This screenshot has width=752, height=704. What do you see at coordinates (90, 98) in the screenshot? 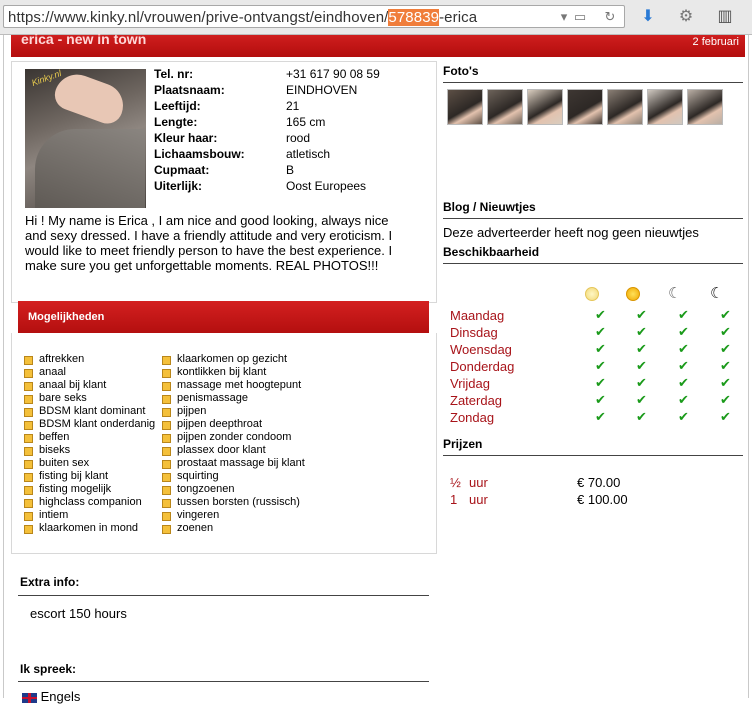
I see `photo-figure` at bounding box center [90, 98].